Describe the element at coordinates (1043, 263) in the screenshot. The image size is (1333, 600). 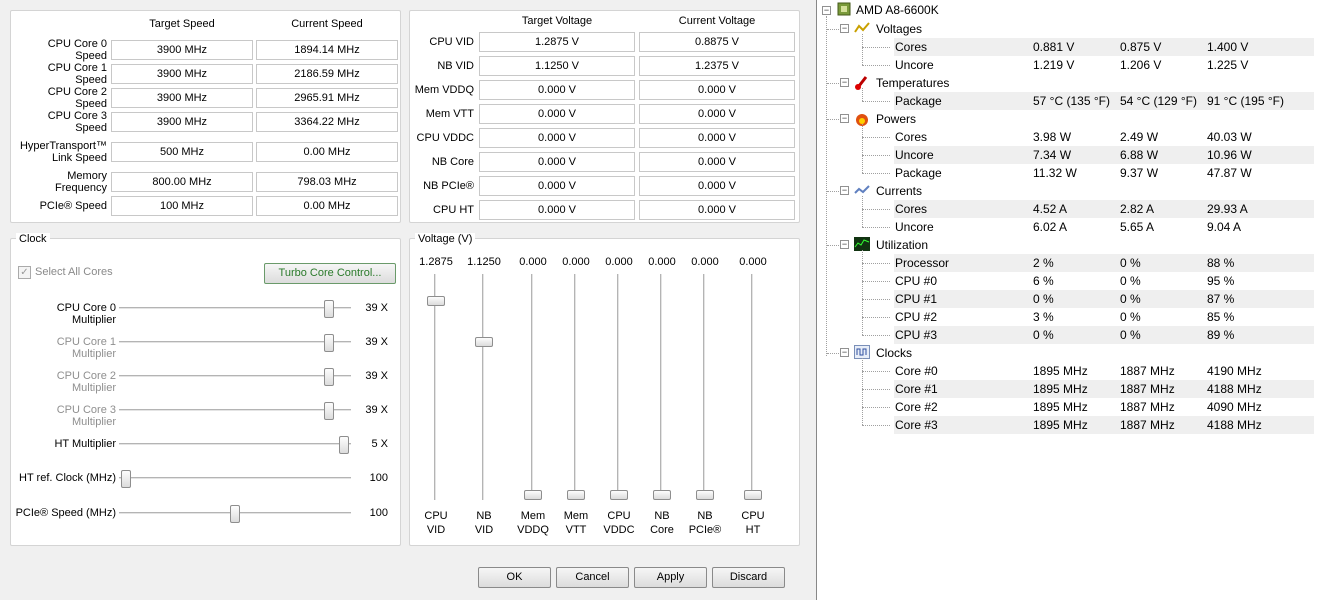
I see `sensor-value: 2 %` at that location.